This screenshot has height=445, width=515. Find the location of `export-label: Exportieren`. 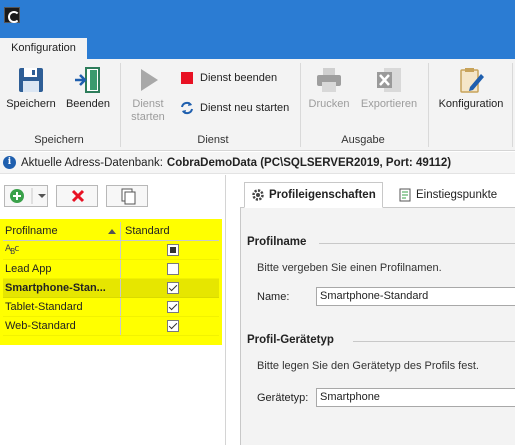

export-label: Exportieren is located at coordinates (389, 104).